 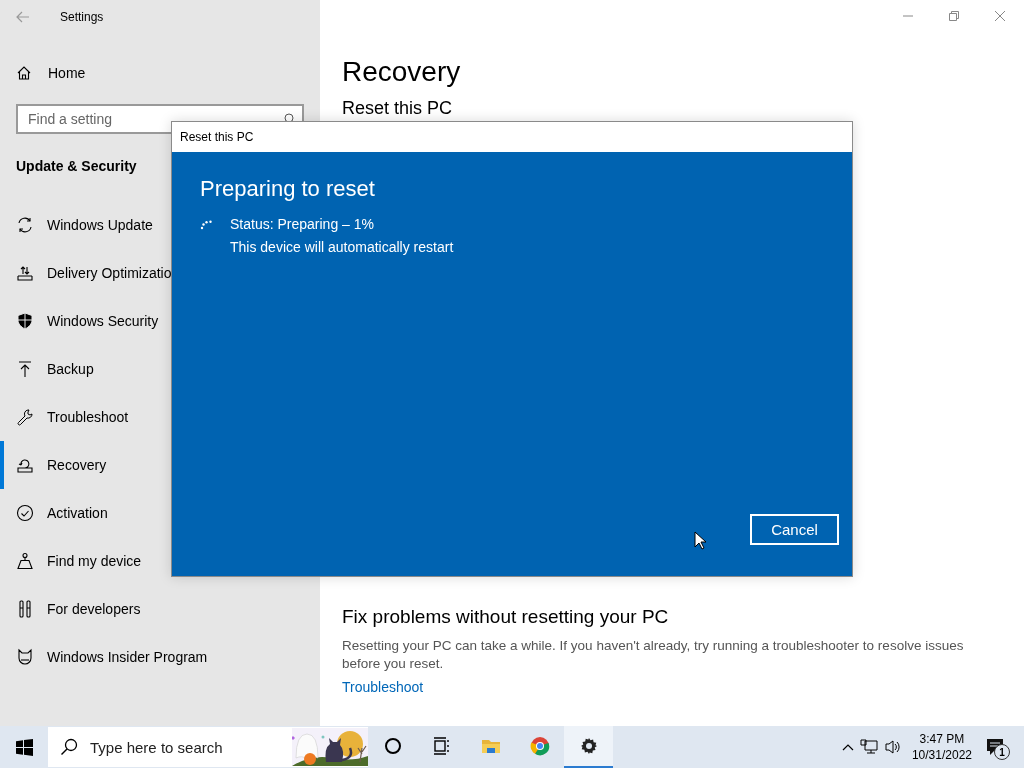 I want to click on sidebar-item: Troubleshoot, so click(x=160, y=417).